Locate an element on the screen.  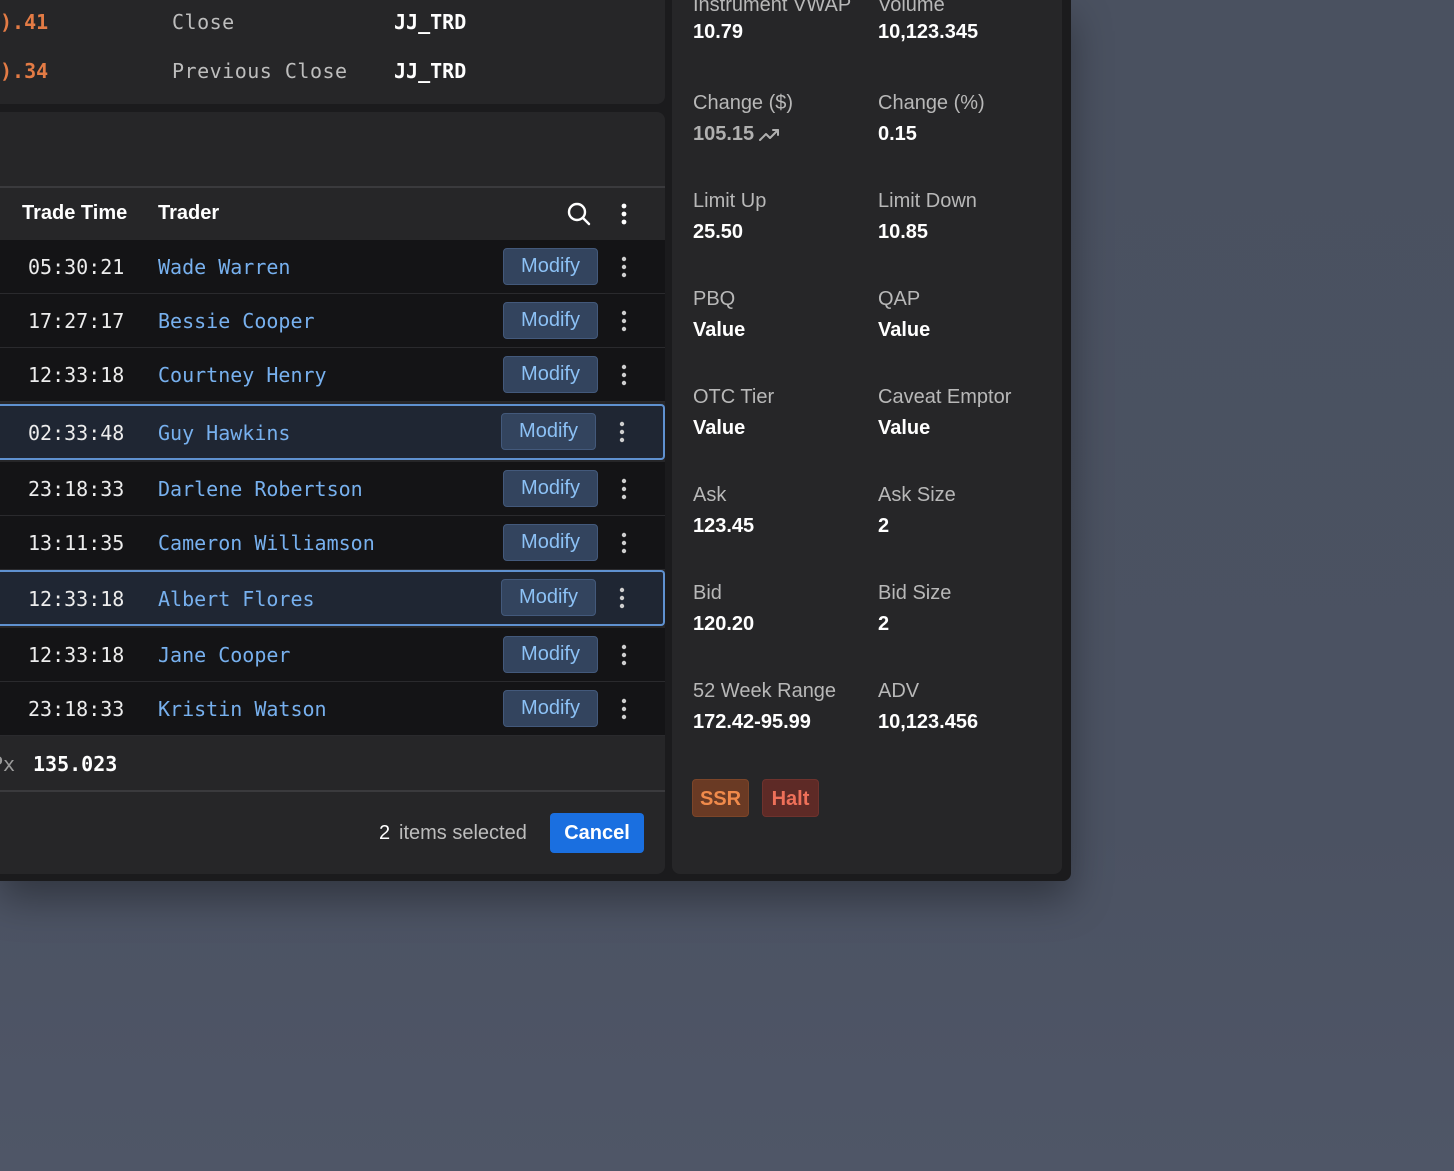
field-value: 10.85 is located at coordinates (903, 232).